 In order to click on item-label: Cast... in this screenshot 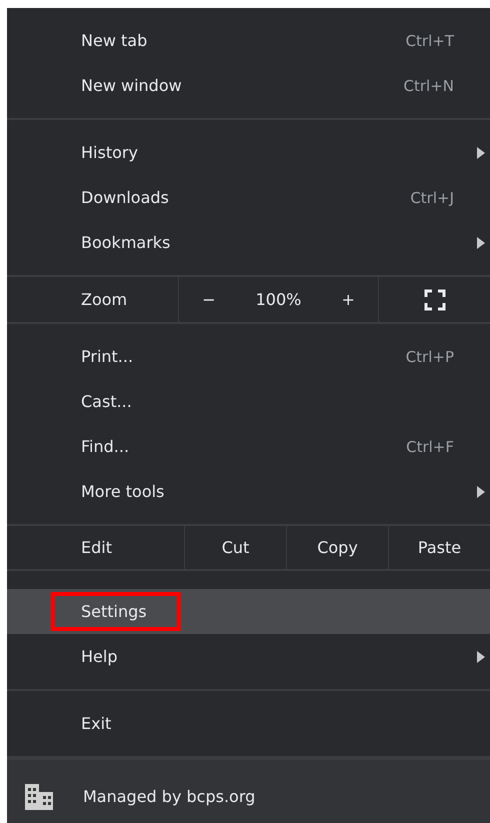, I will do `click(106, 401)`.